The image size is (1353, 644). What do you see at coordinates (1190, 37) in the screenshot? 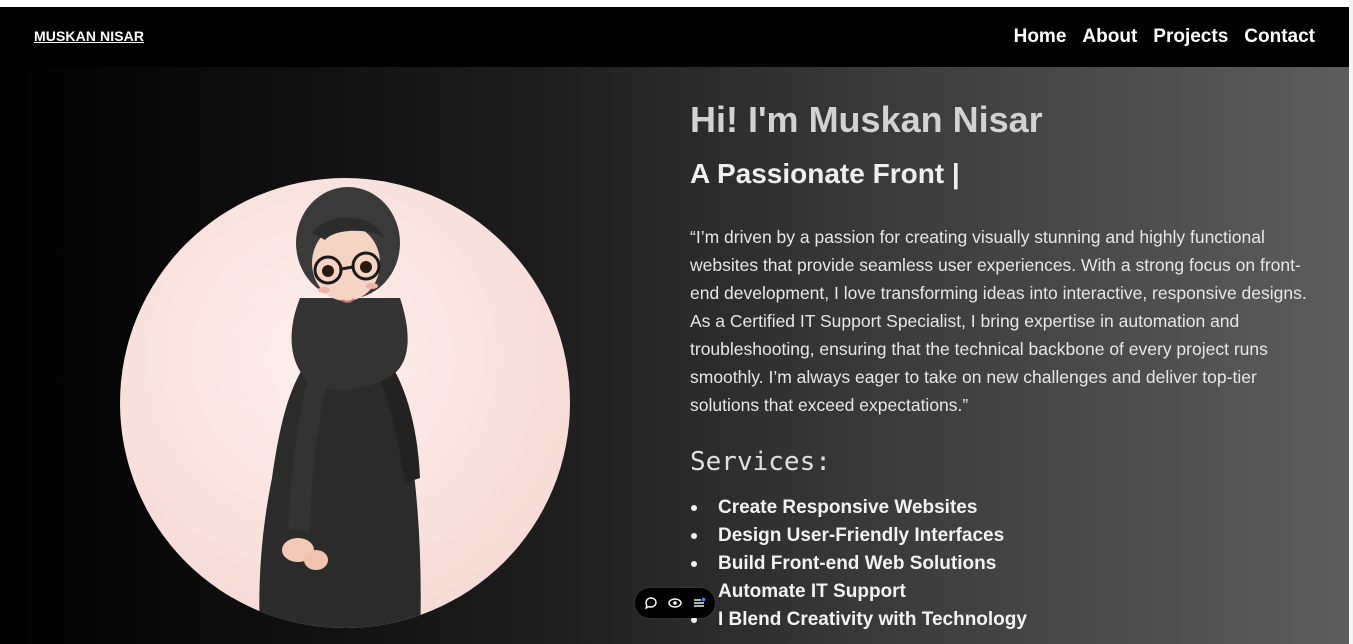
I see `nav-link-projects: Projects` at bounding box center [1190, 37].